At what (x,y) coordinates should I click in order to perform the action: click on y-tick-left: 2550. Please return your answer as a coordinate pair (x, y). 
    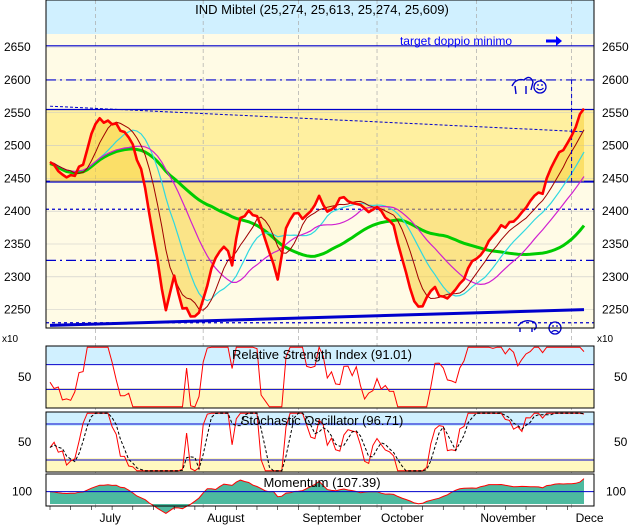
    Looking at the image, I should click on (17, 113).